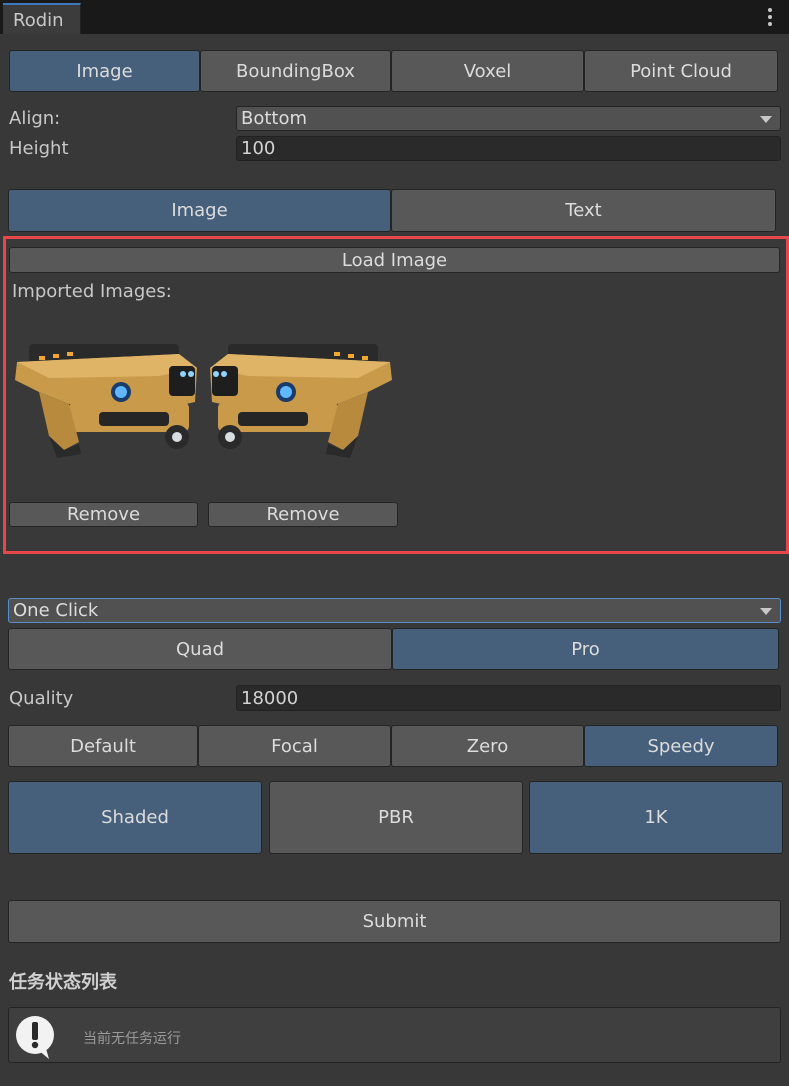 This screenshot has height=1086, width=789. What do you see at coordinates (103, 746) in the screenshot?
I see `style-tab-default: Default` at bounding box center [103, 746].